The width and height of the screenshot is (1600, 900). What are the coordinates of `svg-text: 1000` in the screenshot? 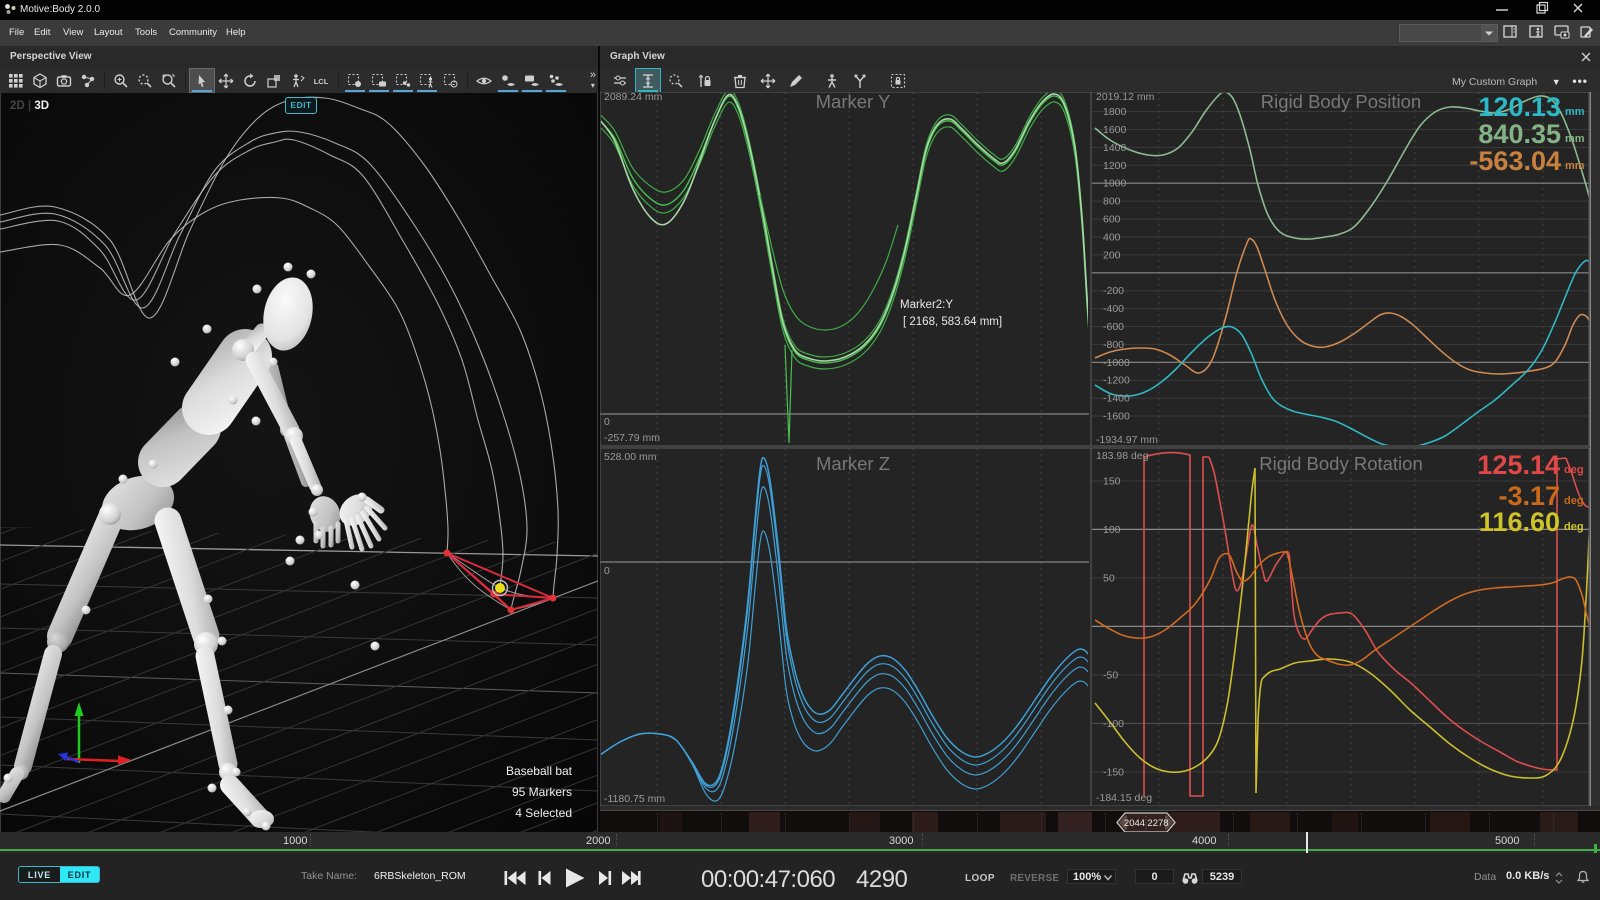 It's located at (1115, 184).